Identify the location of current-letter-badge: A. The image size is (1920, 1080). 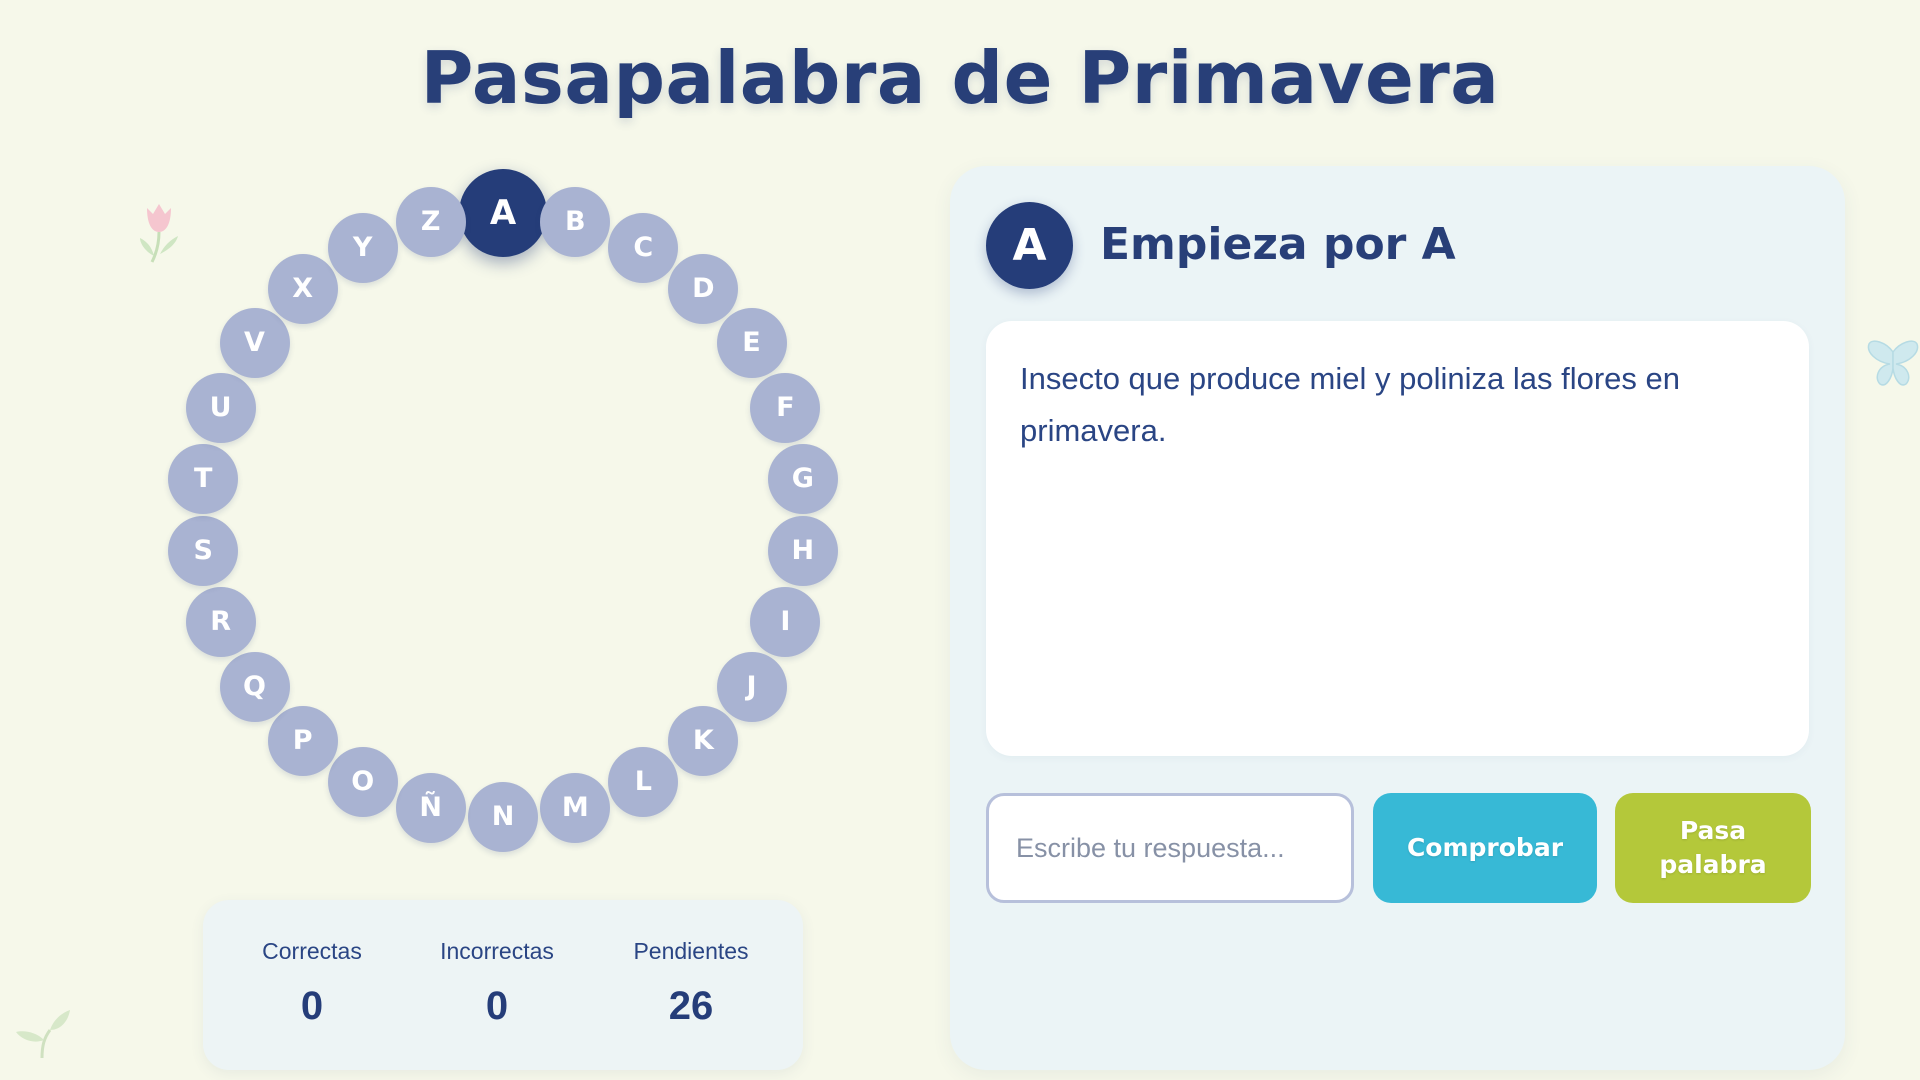
(1029, 245).